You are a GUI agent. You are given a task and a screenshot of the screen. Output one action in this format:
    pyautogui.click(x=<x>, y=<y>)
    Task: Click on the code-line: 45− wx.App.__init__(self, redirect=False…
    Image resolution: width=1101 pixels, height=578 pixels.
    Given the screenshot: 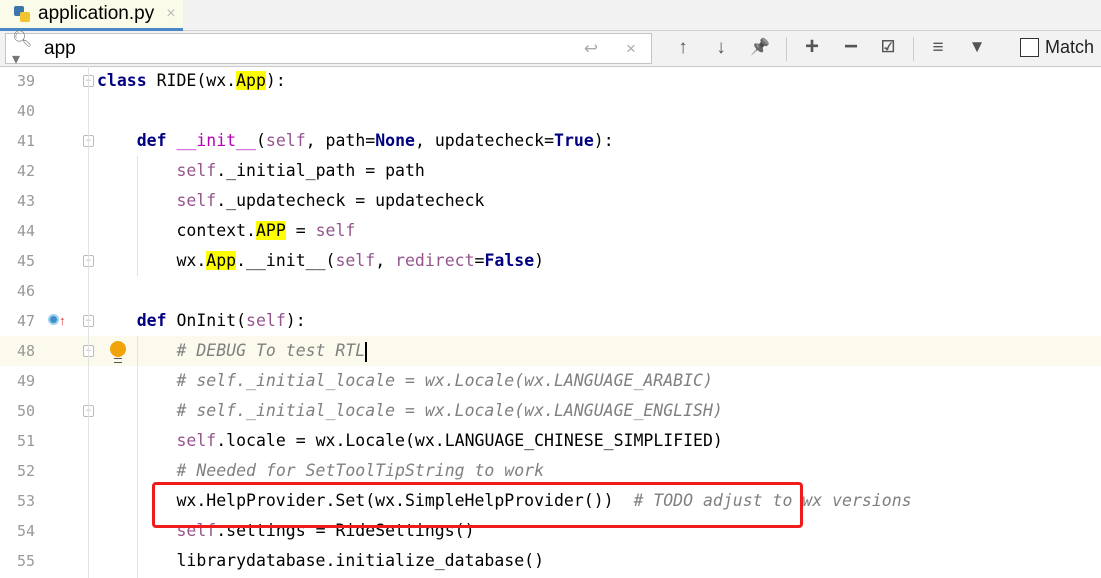 What is the action you would take?
    pyautogui.click(x=550, y=261)
    